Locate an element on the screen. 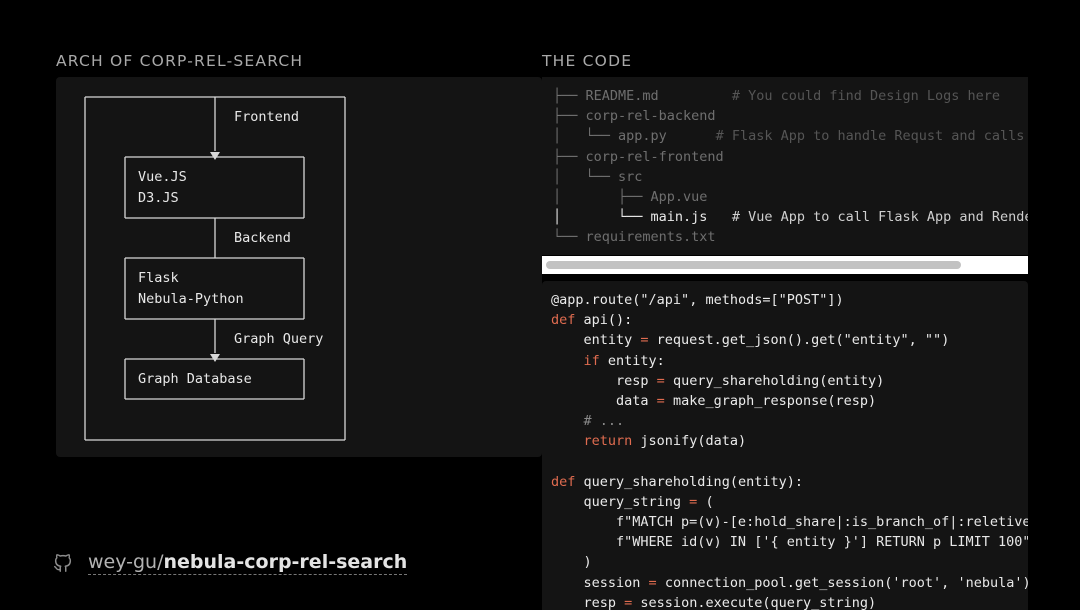  tree-item-label: │ └── main.js is located at coordinates (642, 217).